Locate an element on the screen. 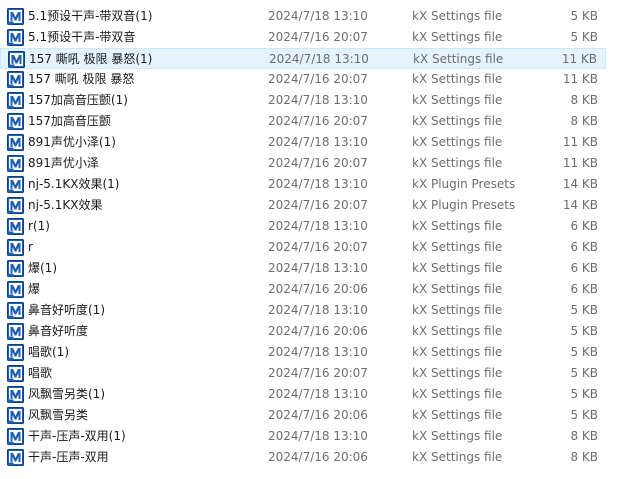 The height and width of the screenshot is (479, 635). file-name: nj-5.1KX效果(1) is located at coordinates (74, 184).